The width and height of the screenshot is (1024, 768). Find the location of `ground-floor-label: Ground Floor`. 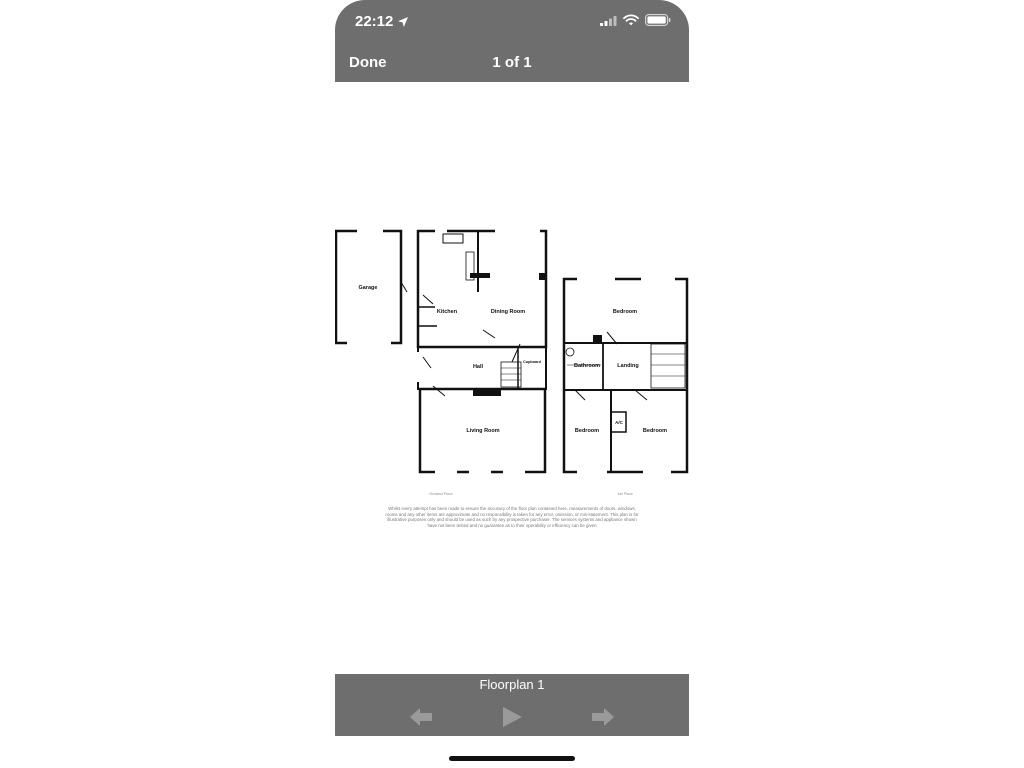

ground-floor-label: Ground Floor is located at coordinates (441, 493).